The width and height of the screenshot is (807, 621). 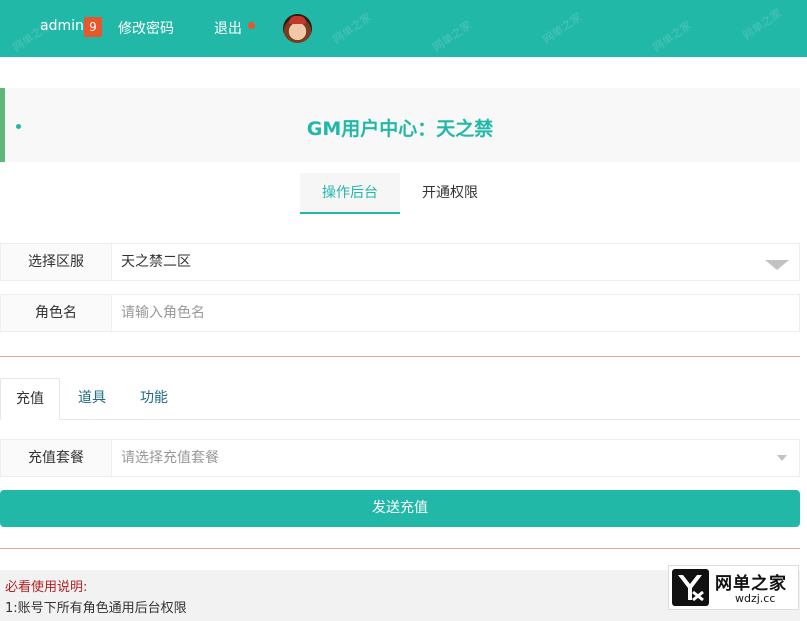 What do you see at coordinates (30, 399) in the screenshot?
I see `tab-recharge: 充值` at bounding box center [30, 399].